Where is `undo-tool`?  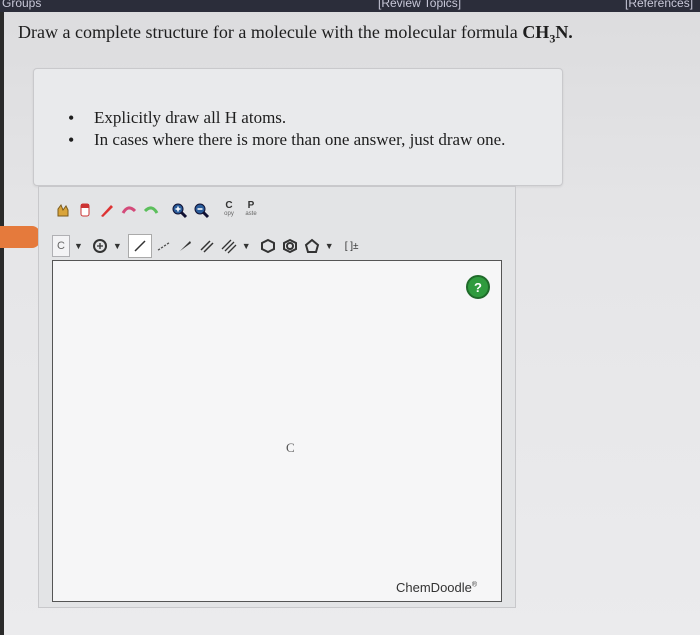
undo-tool is located at coordinates (129, 210).